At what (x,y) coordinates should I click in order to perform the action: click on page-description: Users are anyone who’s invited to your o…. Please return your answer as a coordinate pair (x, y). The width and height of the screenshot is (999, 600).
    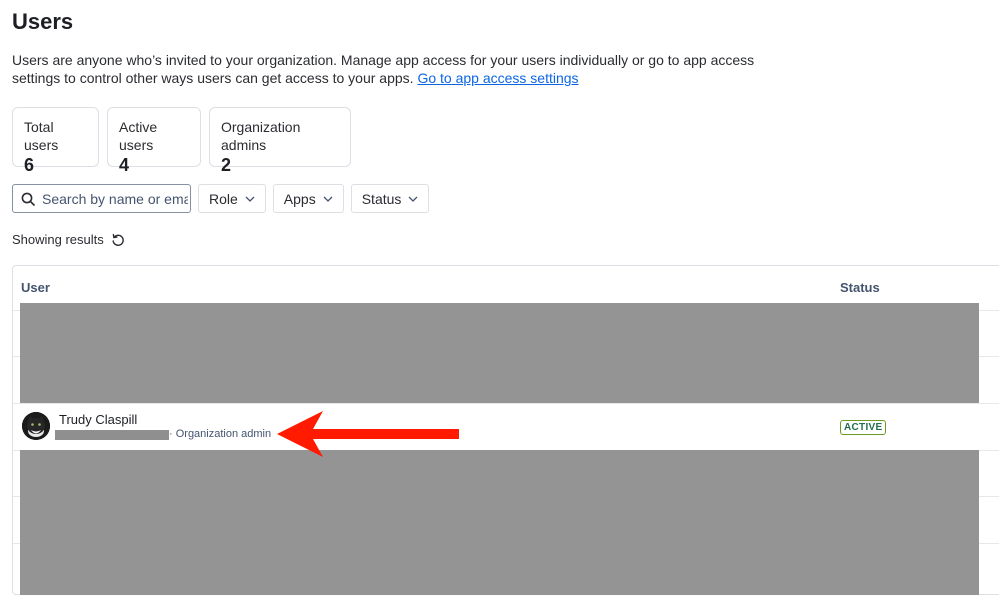
    Looking at the image, I should click on (407, 69).